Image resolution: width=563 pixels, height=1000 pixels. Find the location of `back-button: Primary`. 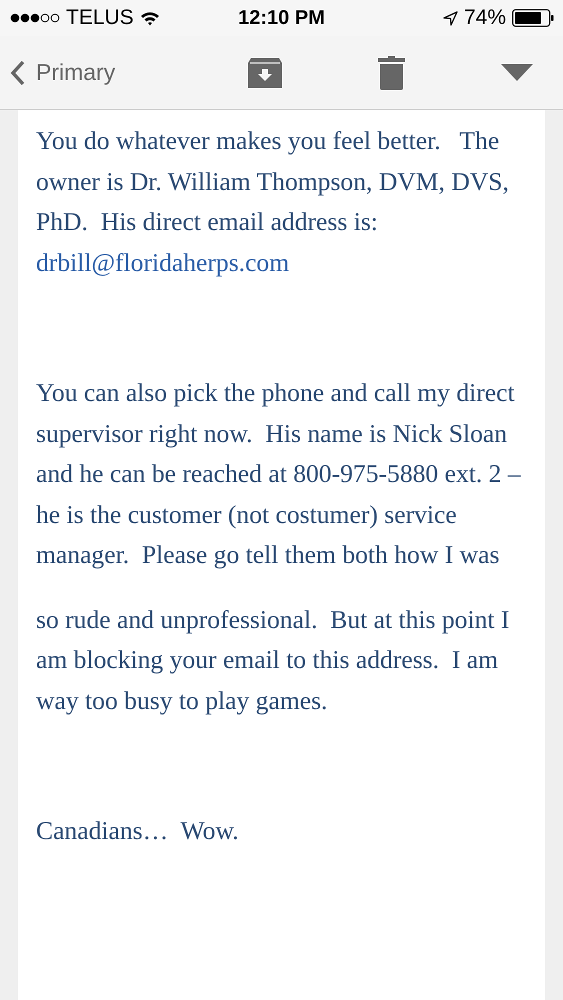

back-button: Primary is located at coordinates (63, 72).